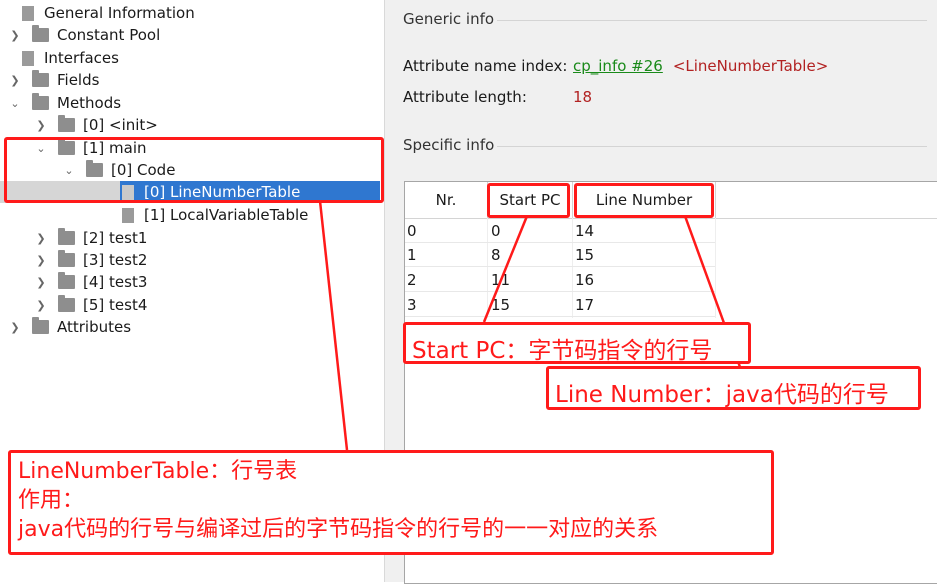 The width and height of the screenshot is (937, 584). Describe the element at coordinates (412, 231) in the screenshot. I see `cell-nr: 0` at that location.